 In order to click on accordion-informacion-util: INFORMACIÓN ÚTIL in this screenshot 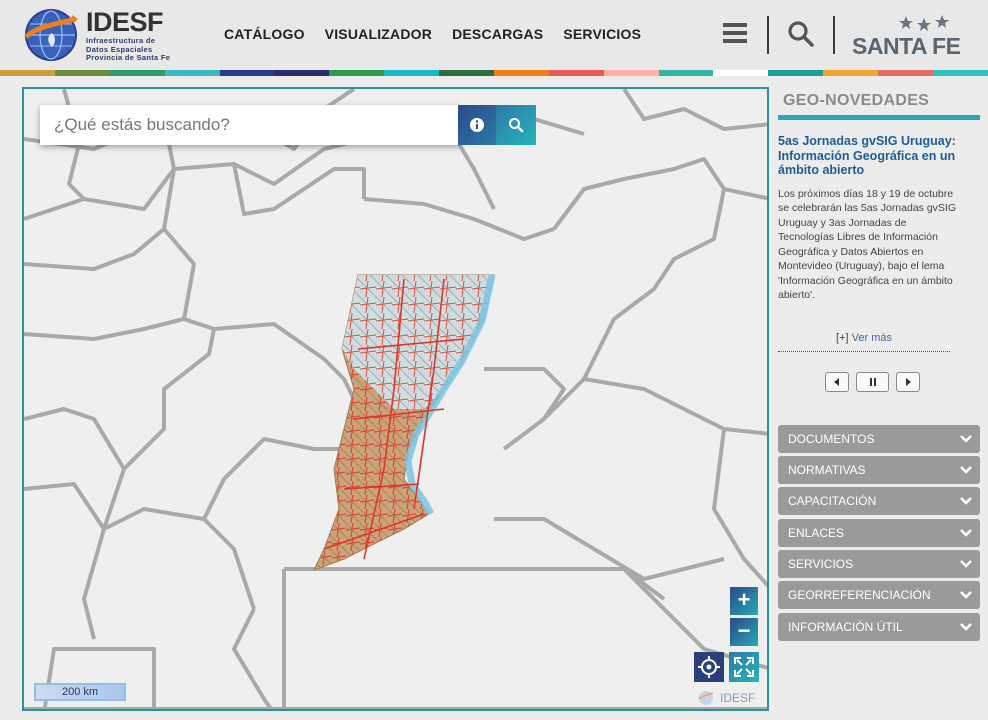, I will do `click(879, 627)`.